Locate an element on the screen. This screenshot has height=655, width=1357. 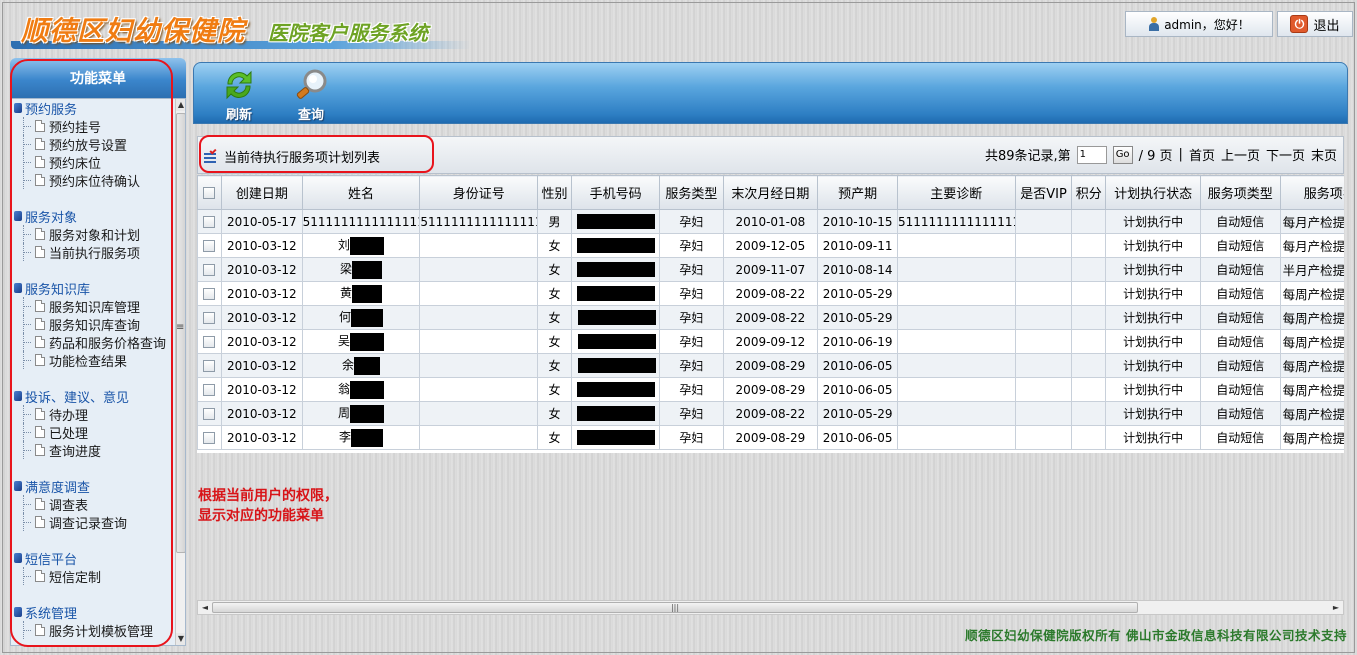
menu-item: 服务计划模板管理 is located at coordinates (94, 630).